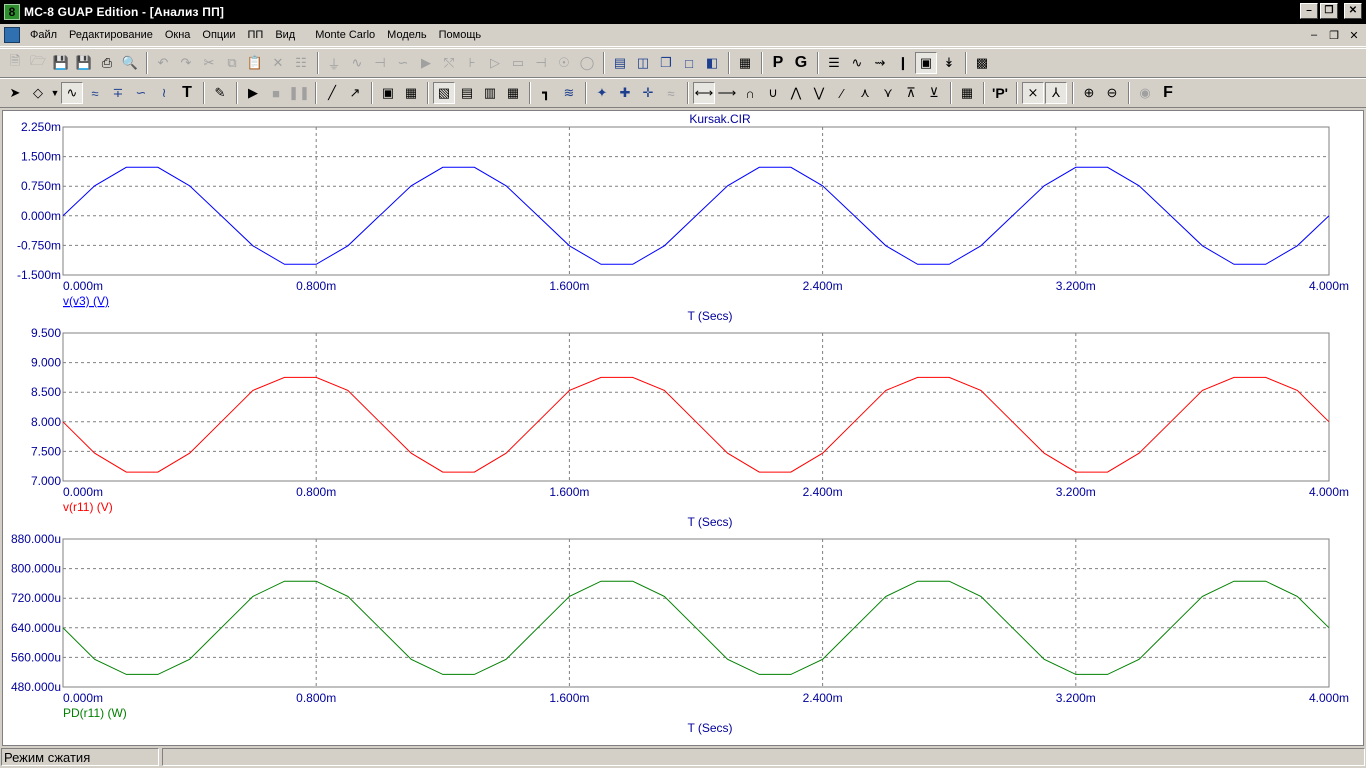 The image size is (1366, 768). Describe the element at coordinates (1056, 93) in the screenshot. I see `y-scale-icon: ⅄` at that location.